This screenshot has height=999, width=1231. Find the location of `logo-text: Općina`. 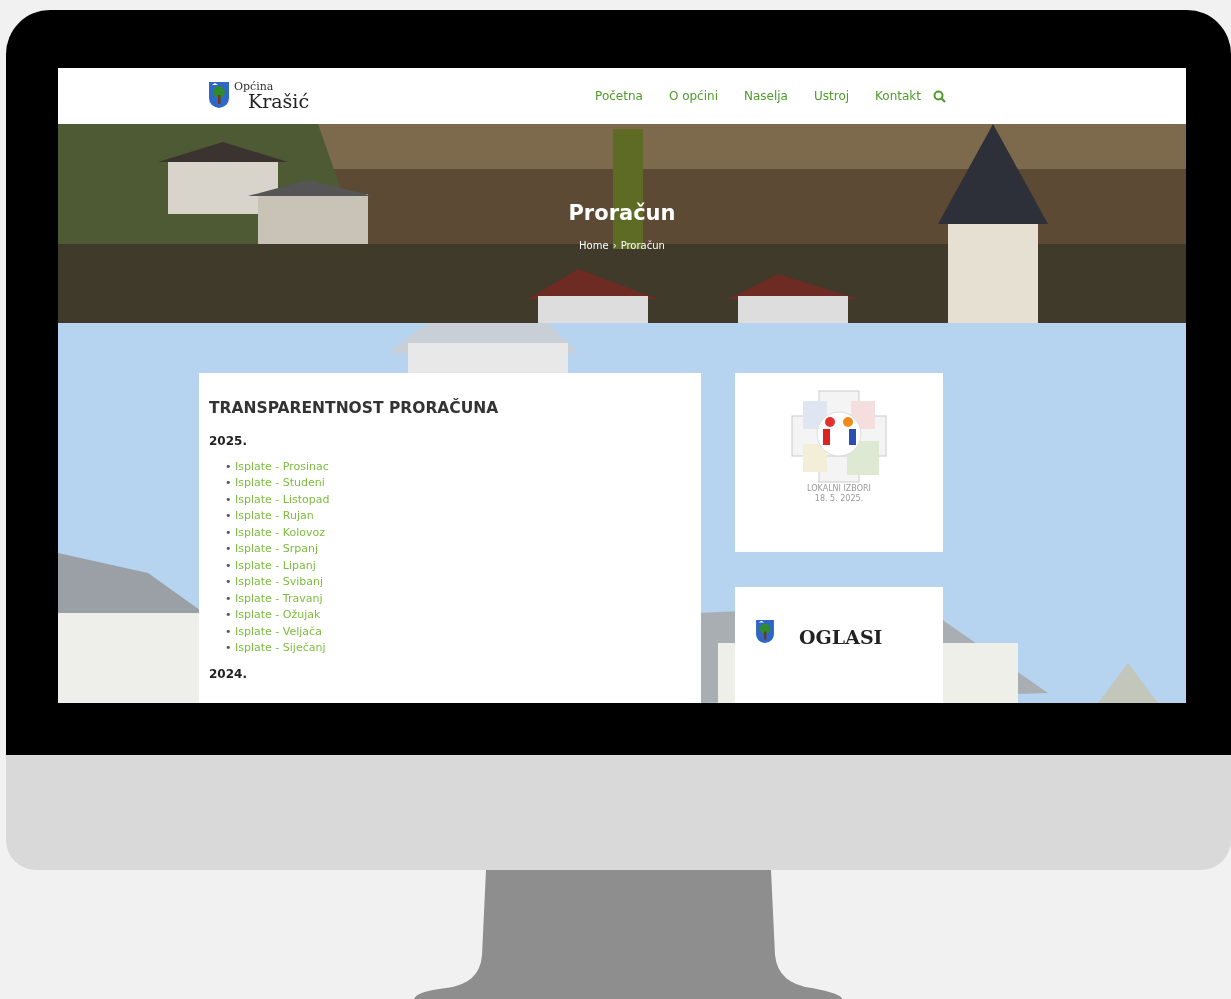

logo-text: Općina is located at coordinates (254, 86).